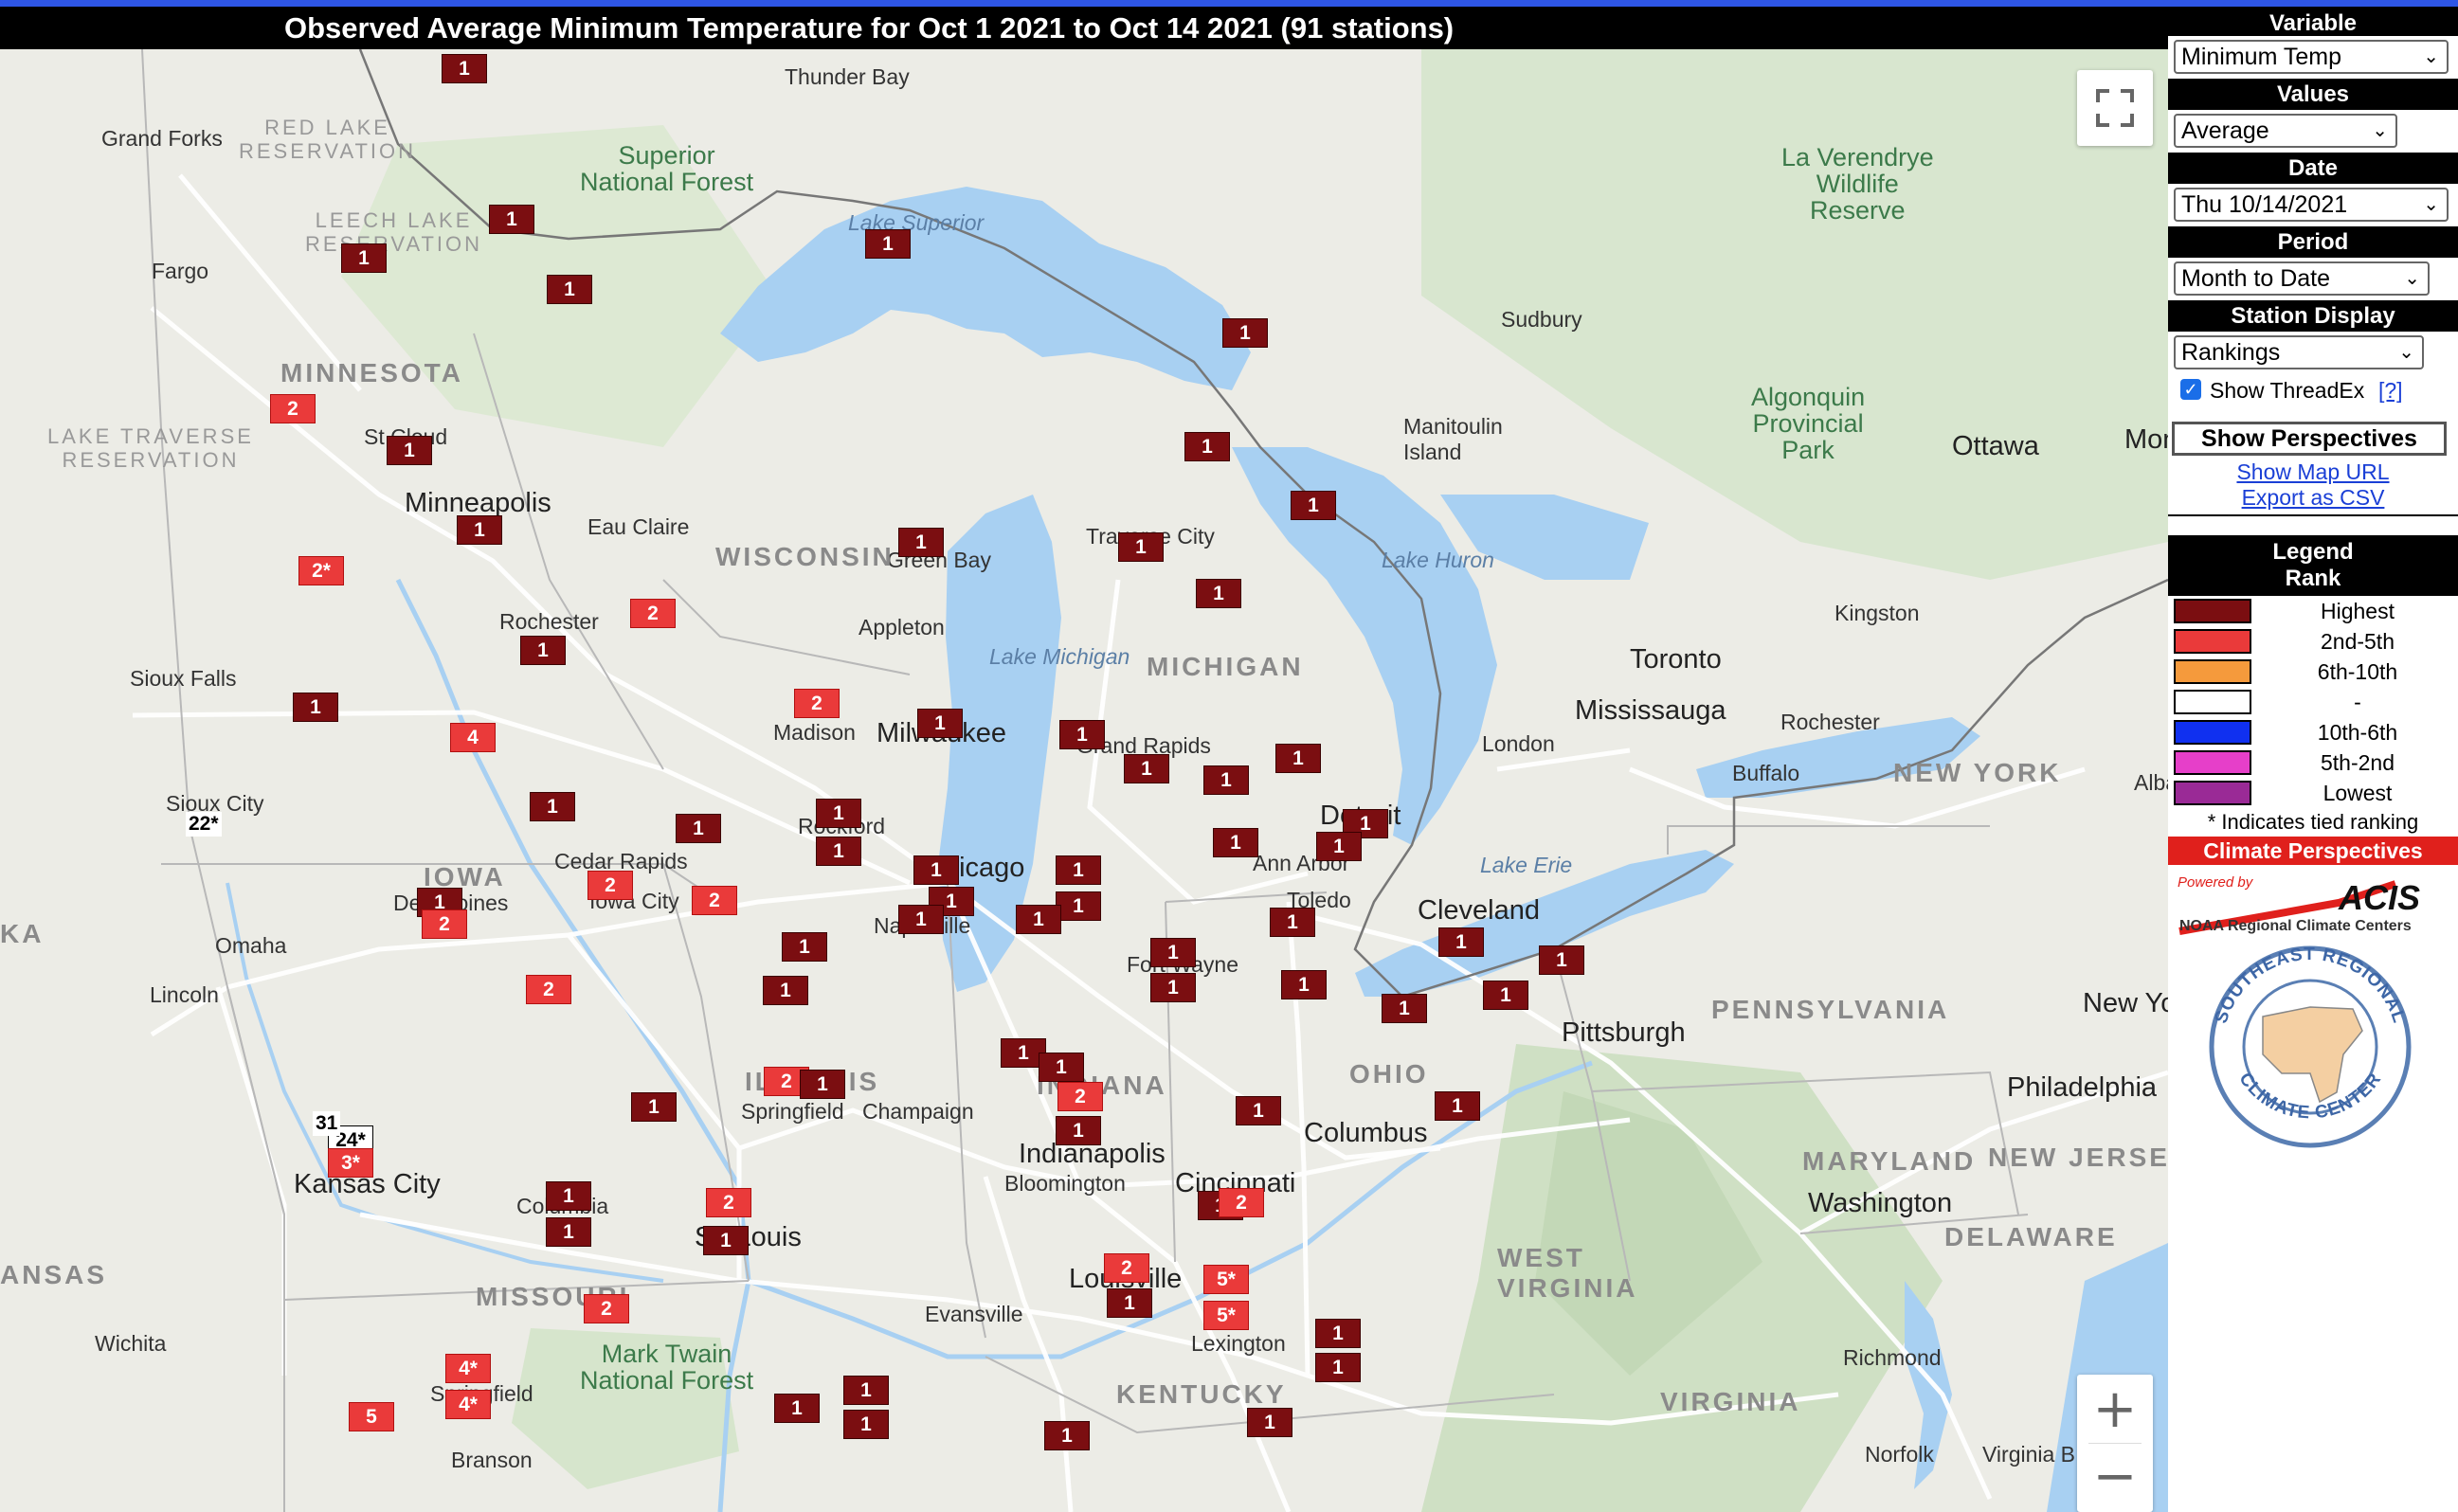 The image size is (2458, 1512). I want to click on zoom-in-button: +, so click(2115, 1410).